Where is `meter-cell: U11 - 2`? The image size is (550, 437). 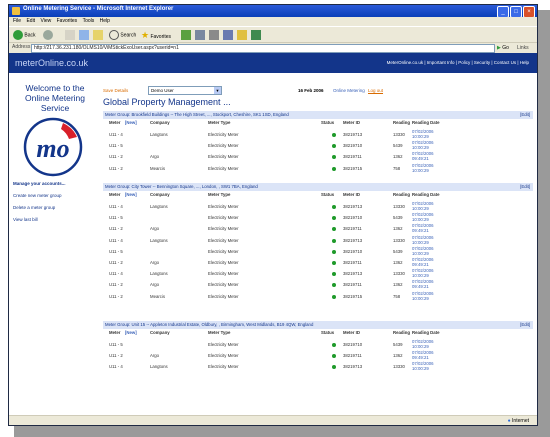 meter-cell: U11 - 2 is located at coordinates (116, 168).